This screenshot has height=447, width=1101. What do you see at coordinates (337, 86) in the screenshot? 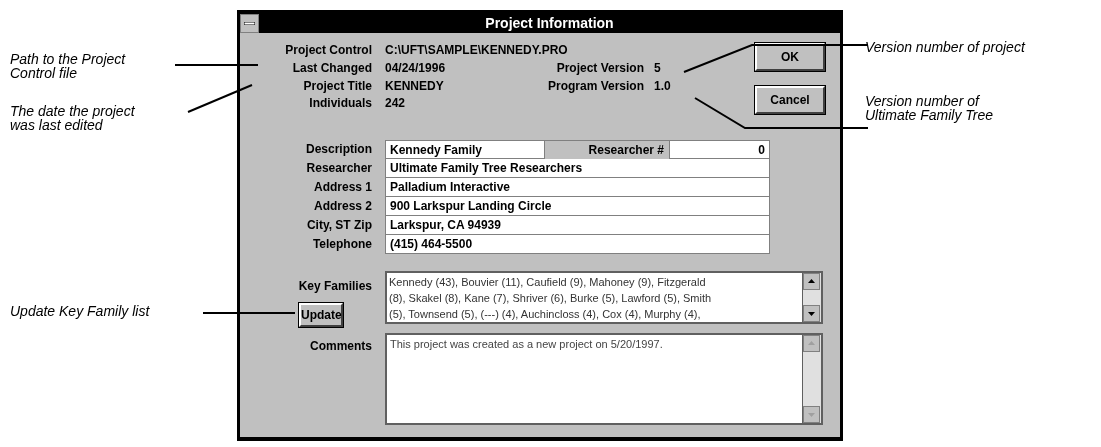
I see `field-label: Project Title` at bounding box center [337, 86].